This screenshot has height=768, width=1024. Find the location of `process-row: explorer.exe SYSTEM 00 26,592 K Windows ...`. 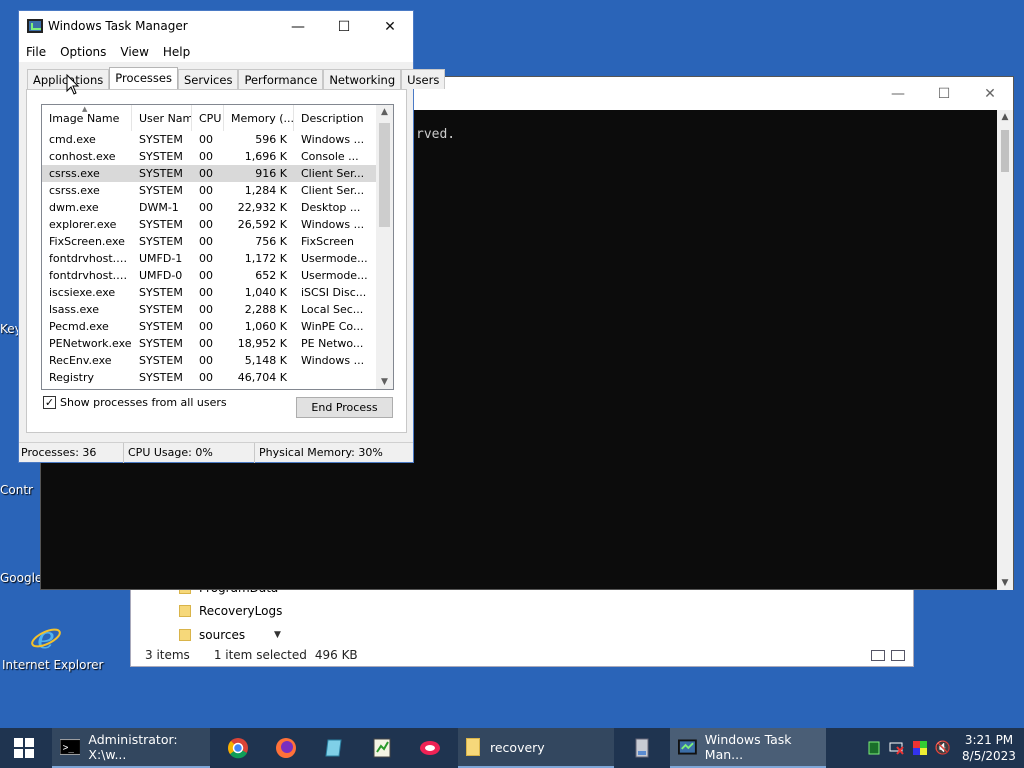

process-row: explorer.exe SYSTEM 00 26,592 K Windows ... is located at coordinates (210, 224).